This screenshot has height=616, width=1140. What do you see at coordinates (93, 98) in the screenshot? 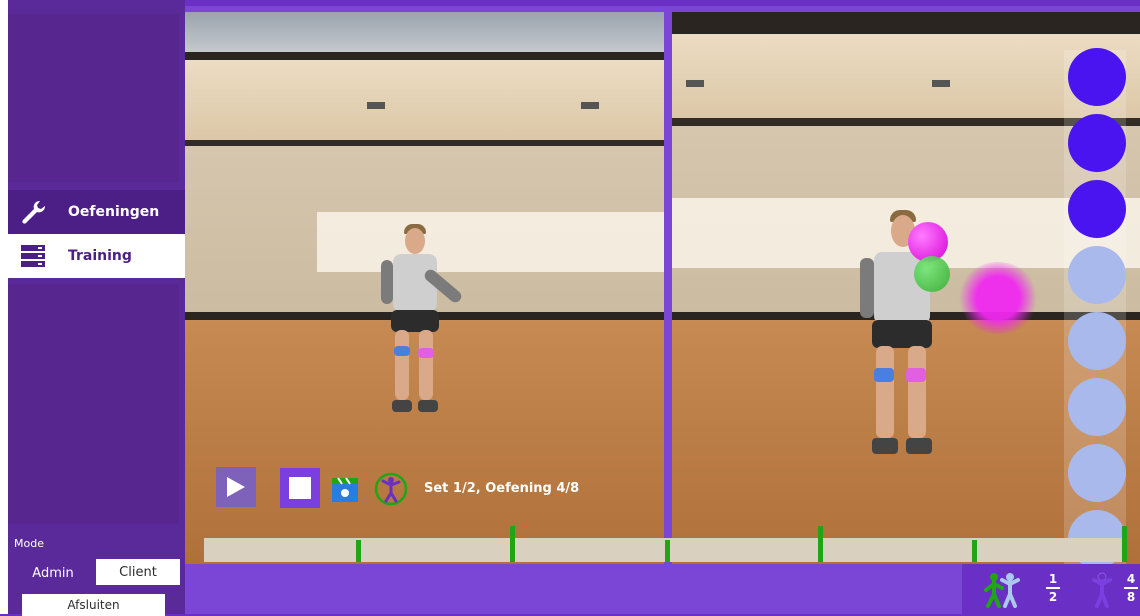
I see `sidebar-header-panel` at bounding box center [93, 98].